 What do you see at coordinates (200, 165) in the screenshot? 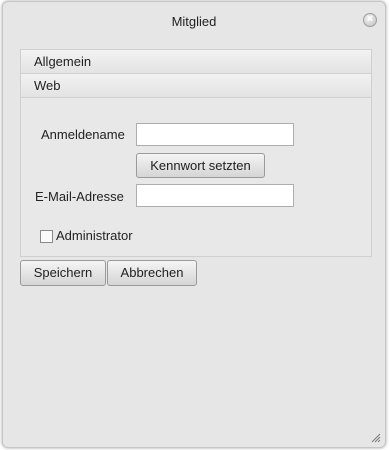
I see `set-password-button: Kennwort setzten` at bounding box center [200, 165].